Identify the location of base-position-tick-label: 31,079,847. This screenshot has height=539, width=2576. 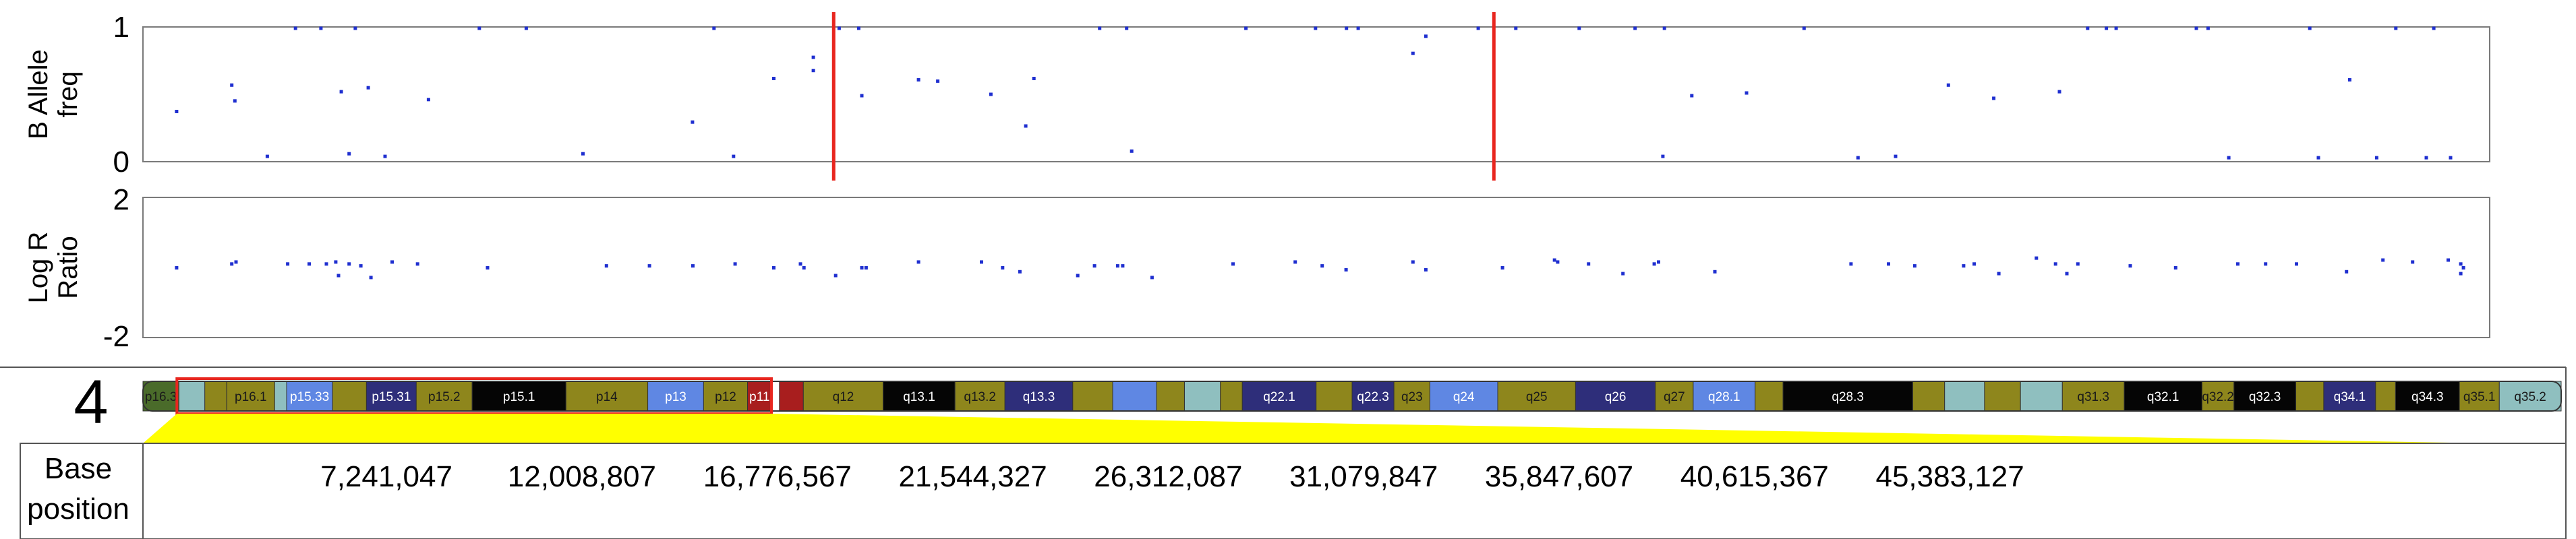
(1363, 476).